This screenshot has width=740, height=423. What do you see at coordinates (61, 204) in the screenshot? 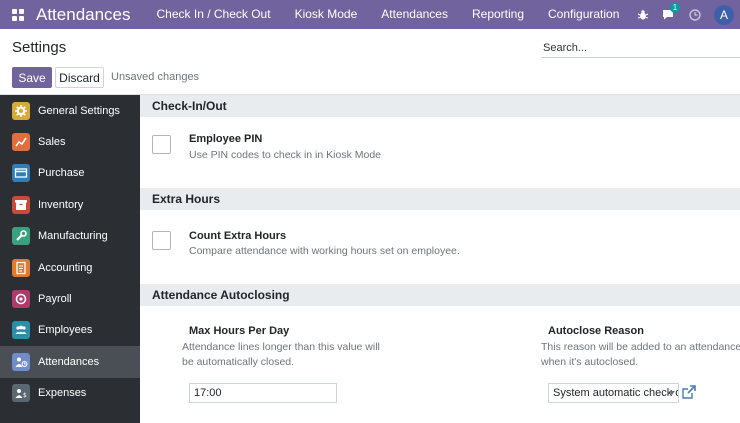
I see `sidebar-item-label: Inventory` at bounding box center [61, 204].